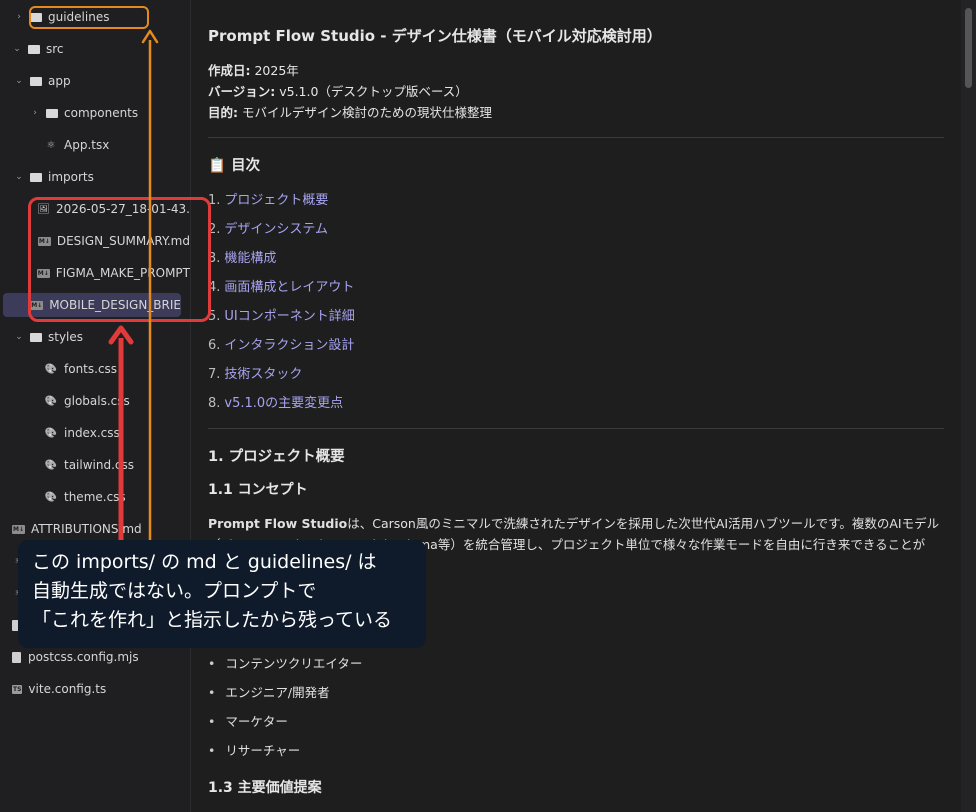  I want to click on toc-number: 7., so click(214, 374).